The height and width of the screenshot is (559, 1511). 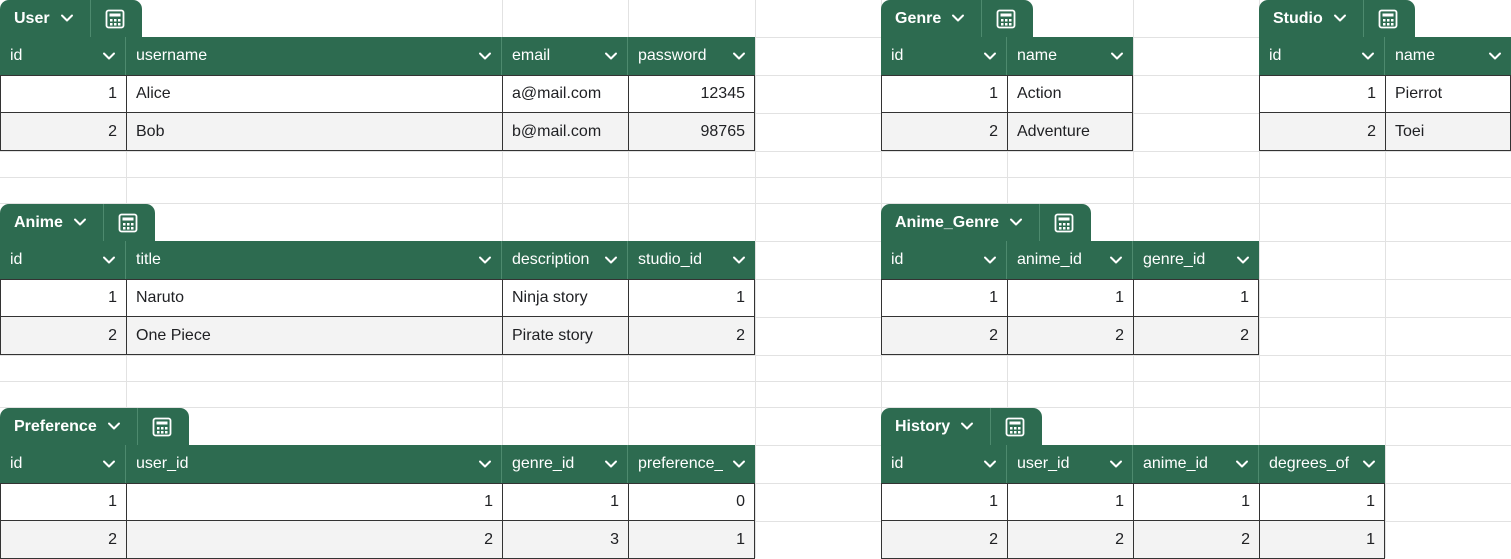 I want to click on table-cell: Ninja story, so click(x=565, y=298).